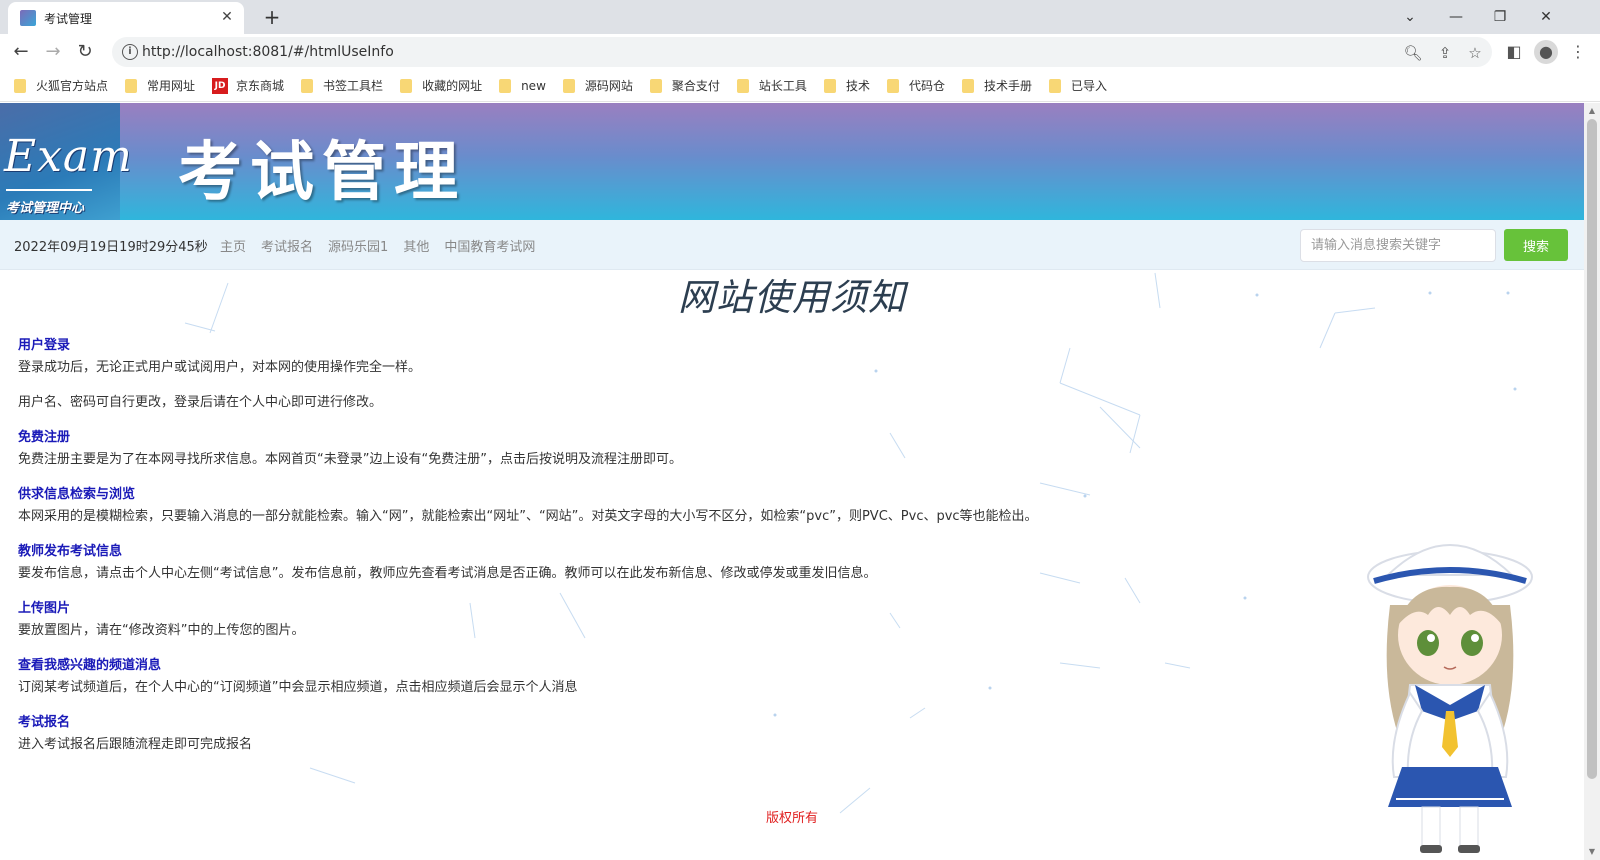  I want to click on menu-kebab-icon: ⋮, so click(1578, 52).